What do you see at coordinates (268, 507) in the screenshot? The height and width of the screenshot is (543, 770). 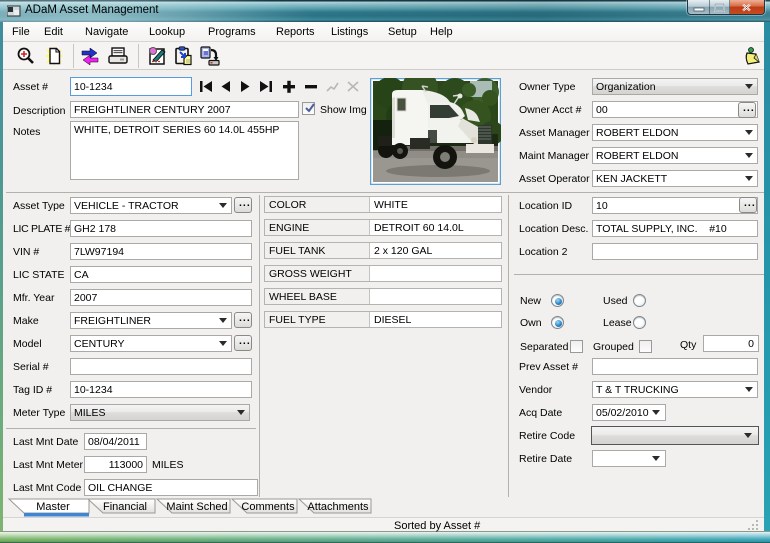 I see `svg-text: Comments` at bounding box center [268, 507].